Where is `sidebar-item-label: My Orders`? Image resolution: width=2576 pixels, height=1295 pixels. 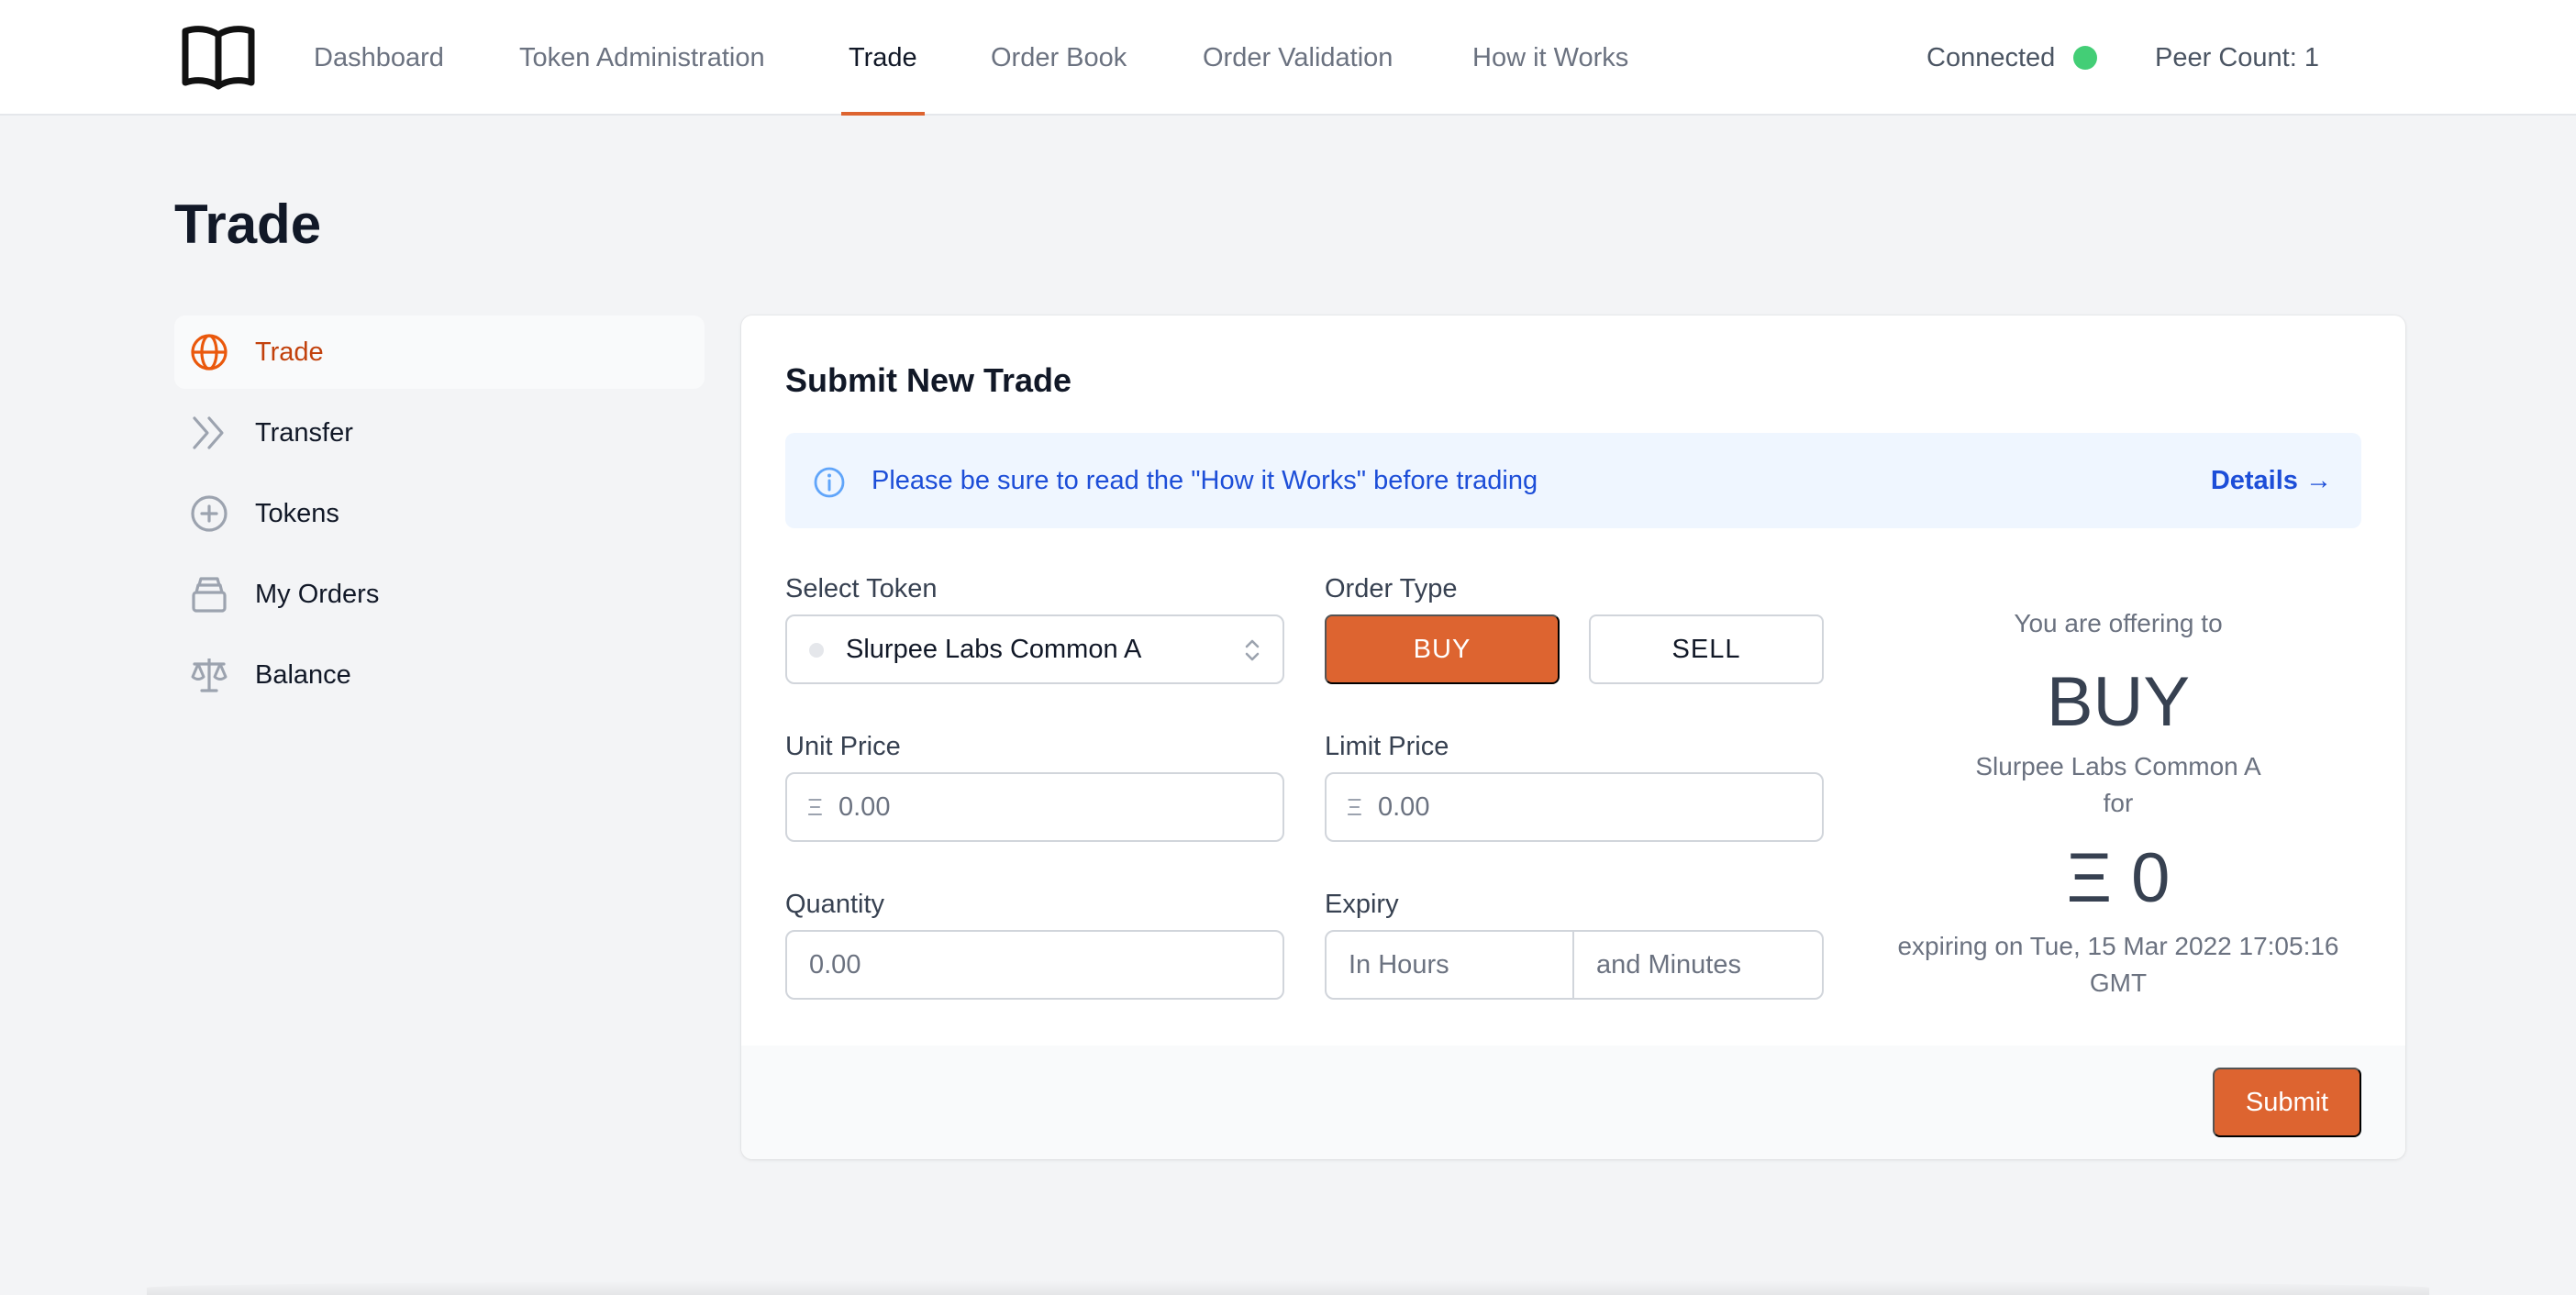 sidebar-item-label: My Orders is located at coordinates (317, 594).